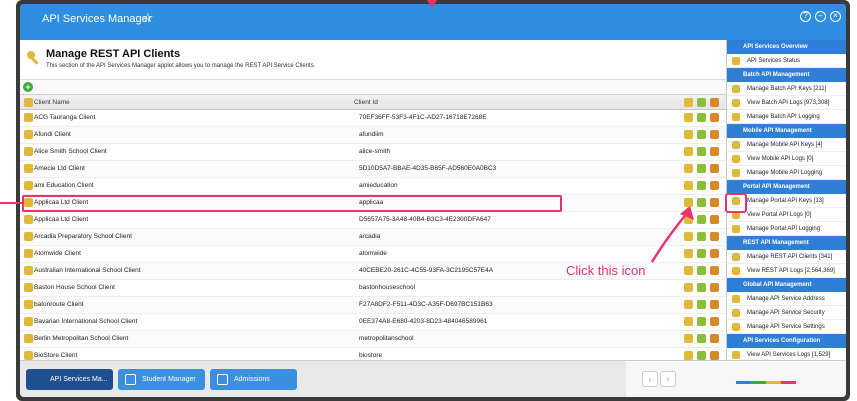 The width and height of the screenshot is (857, 401). Describe the element at coordinates (688, 102) in the screenshot. I see `edit-icon` at that location.